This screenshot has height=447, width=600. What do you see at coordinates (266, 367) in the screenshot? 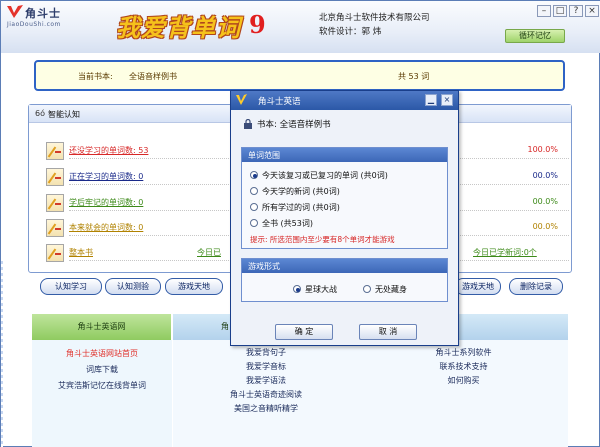
I see `link-phonetics: 我爱学音标` at bounding box center [266, 367].